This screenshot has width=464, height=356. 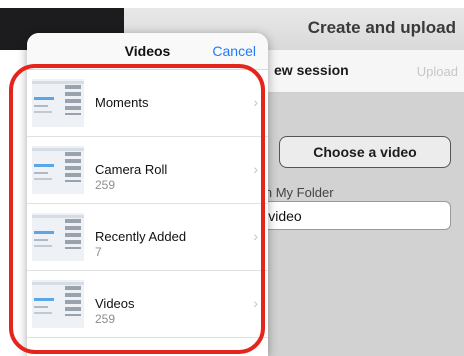 I want to click on album-count: 7, so click(x=98, y=252).